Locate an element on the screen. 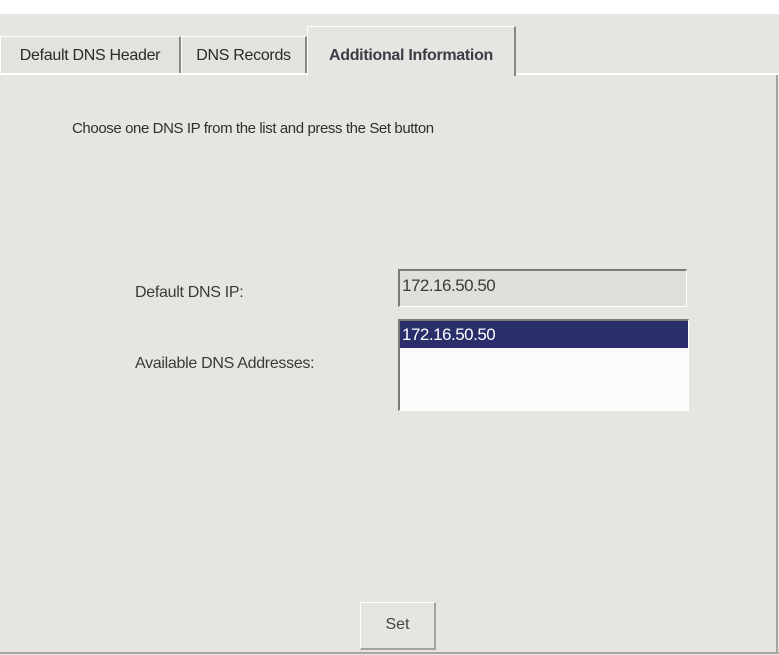 Image resolution: width=779 pixels, height=655 pixels. panel-bottom-border is located at coordinates (389, 653).